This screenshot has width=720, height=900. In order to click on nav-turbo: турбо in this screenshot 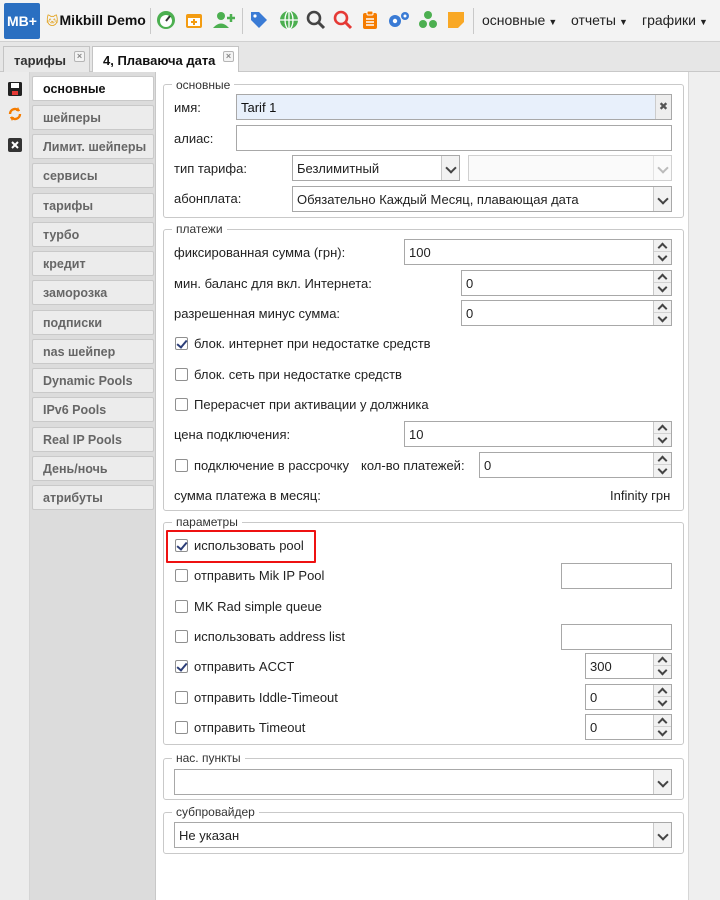, I will do `click(93, 234)`.